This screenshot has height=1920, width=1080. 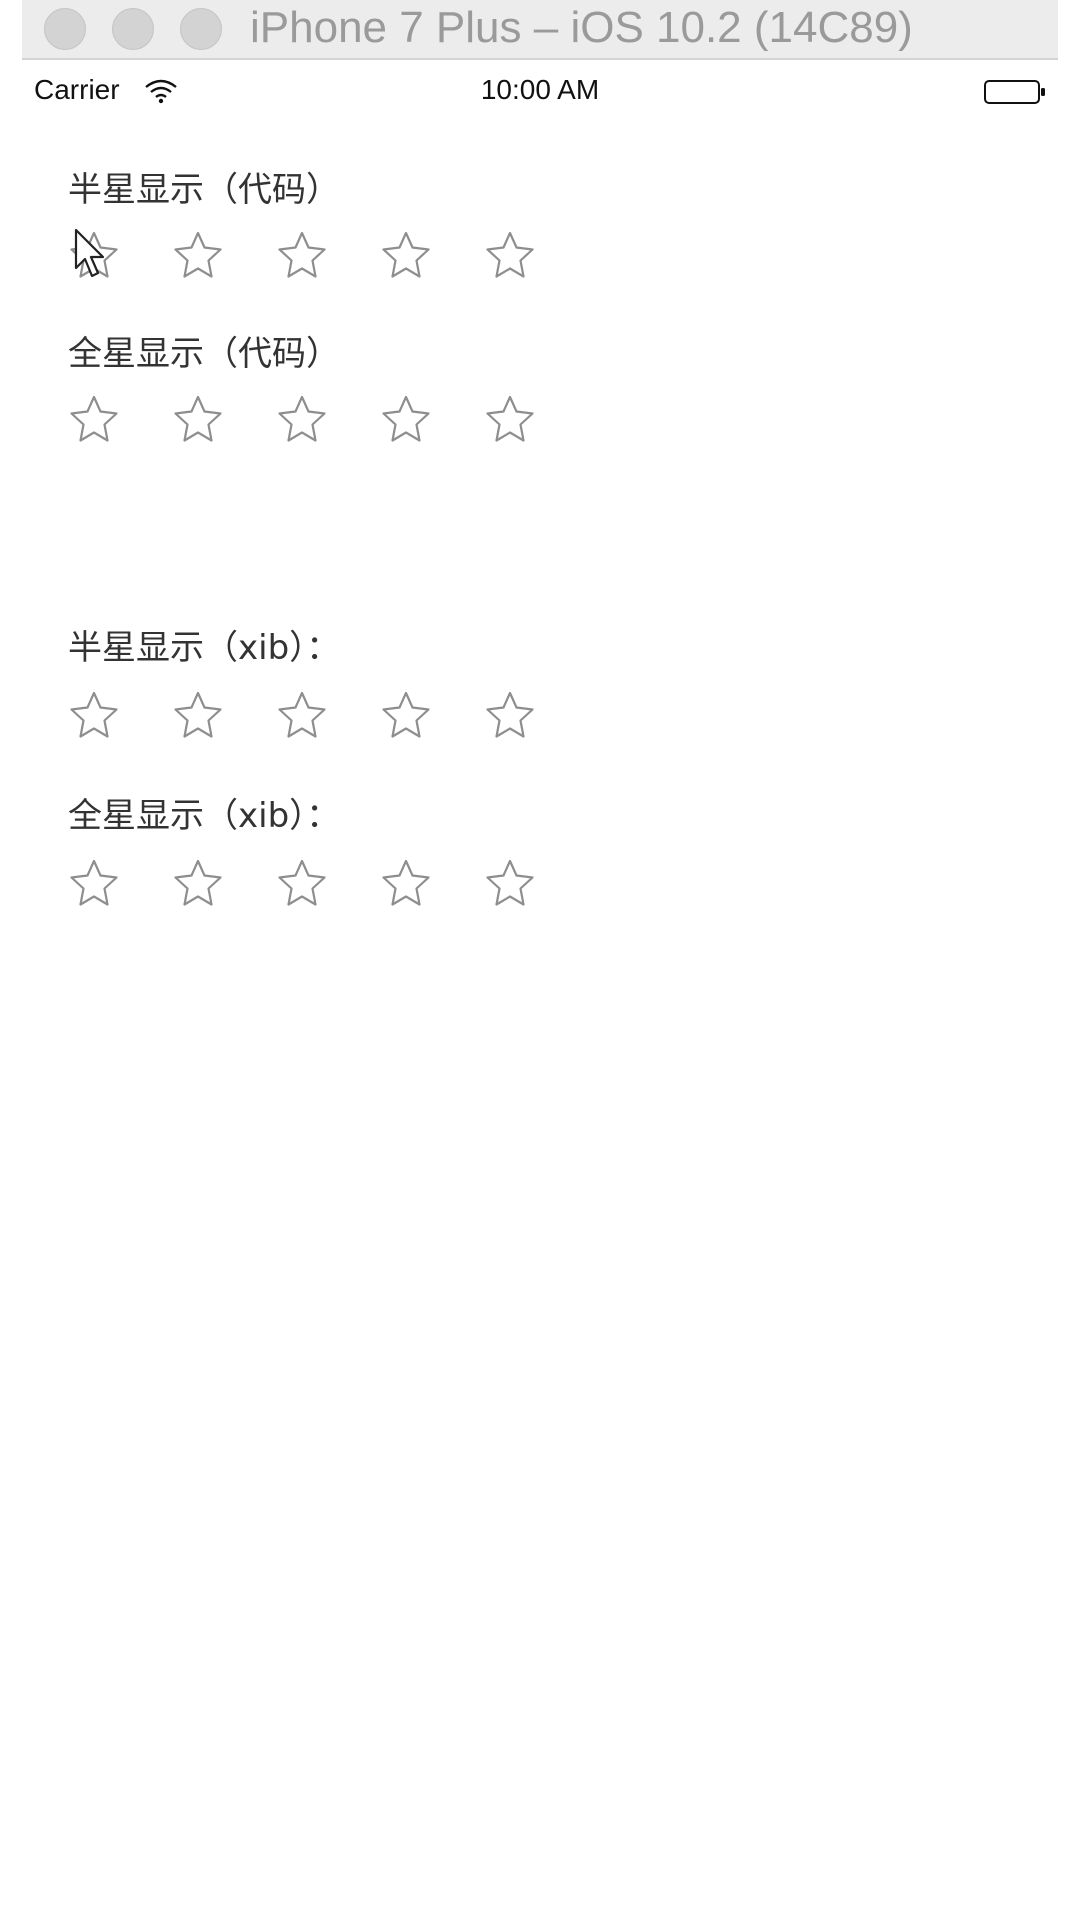 What do you see at coordinates (204, 648) in the screenshot?
I see `half-star-xib-label: 半星显示（xib）：` at bounding box center [204, 648].